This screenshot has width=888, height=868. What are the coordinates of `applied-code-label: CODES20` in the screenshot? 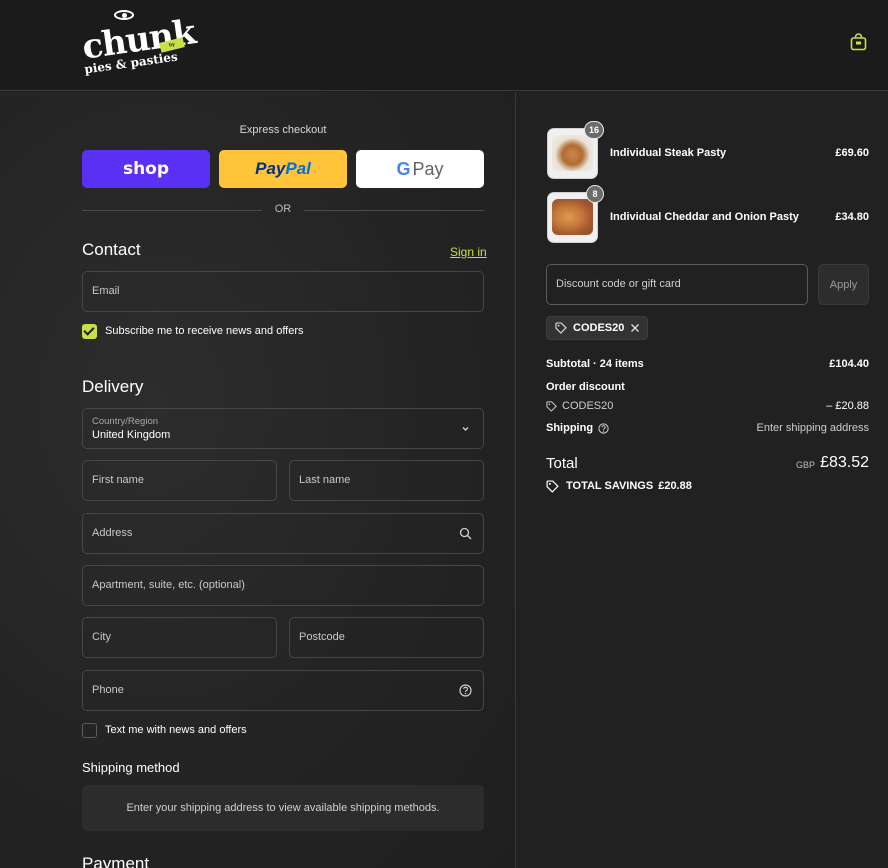 It's located at (599, 328).